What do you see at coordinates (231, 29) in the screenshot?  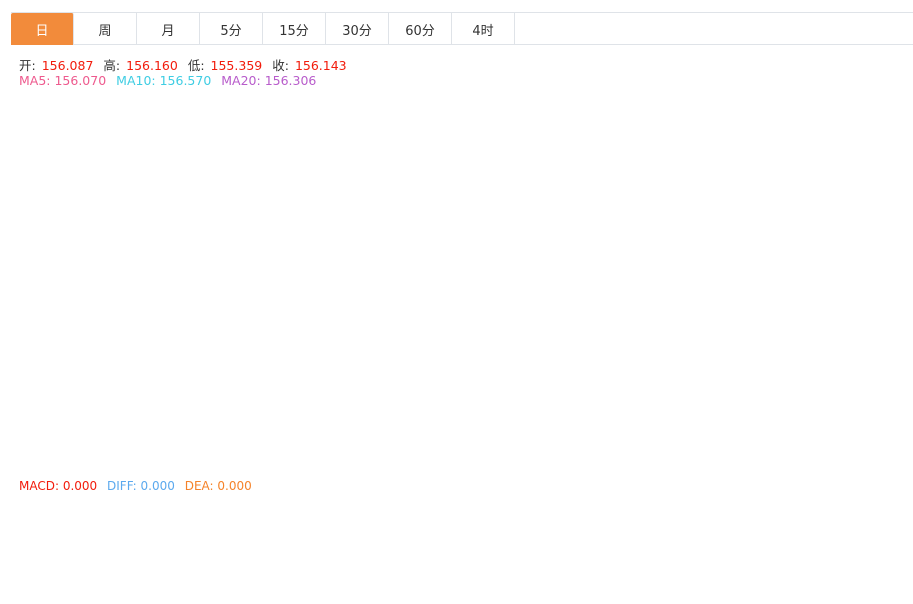 I see `tab-period-3: 5分` at bounding box center [231, 29].